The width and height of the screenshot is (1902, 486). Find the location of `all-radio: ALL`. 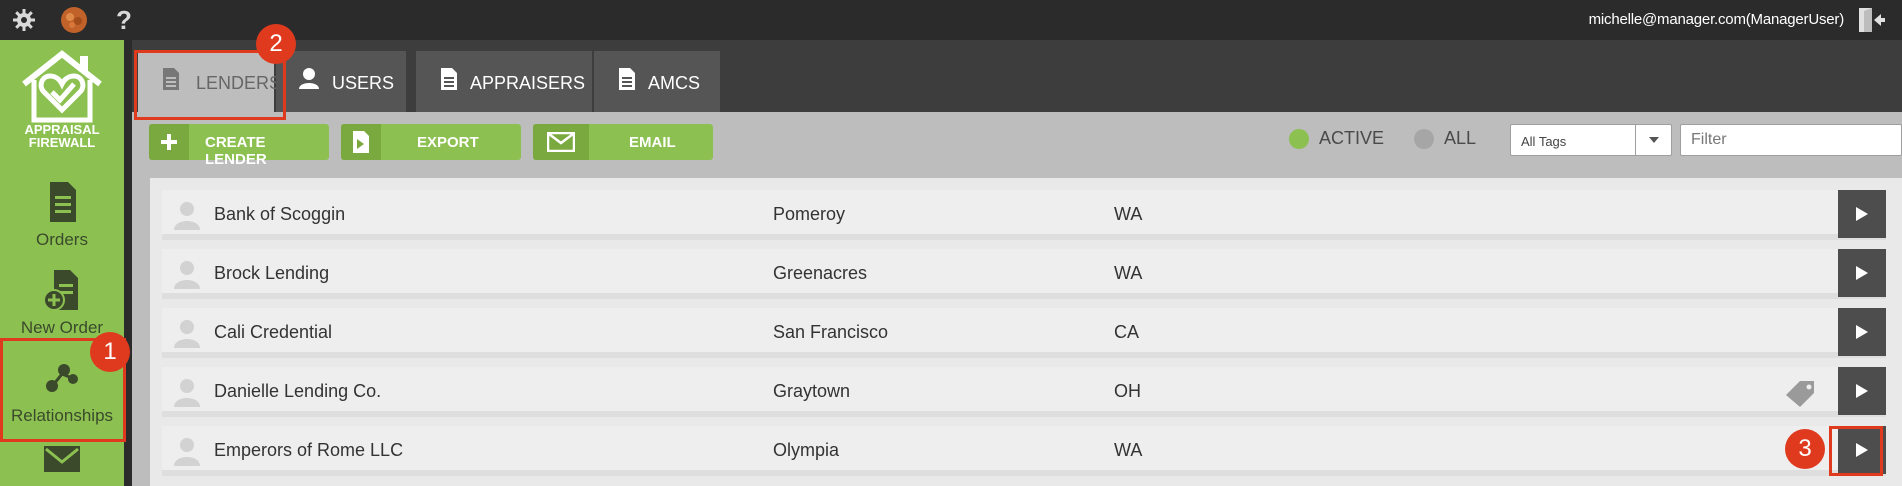

all-radio: ALL is located at coordinates (1445, 138).